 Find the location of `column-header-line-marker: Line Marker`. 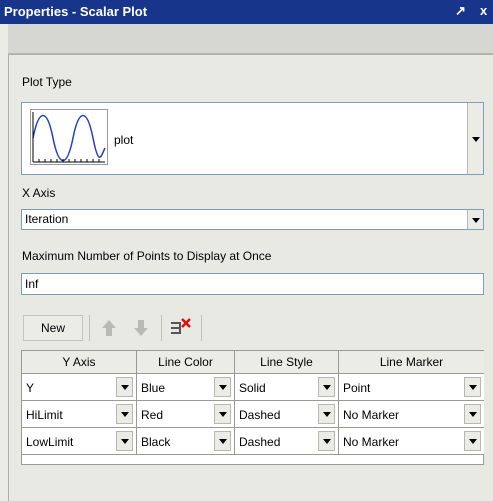

column-header-line-marker: Line Marker is located at coordinates (411, 362).